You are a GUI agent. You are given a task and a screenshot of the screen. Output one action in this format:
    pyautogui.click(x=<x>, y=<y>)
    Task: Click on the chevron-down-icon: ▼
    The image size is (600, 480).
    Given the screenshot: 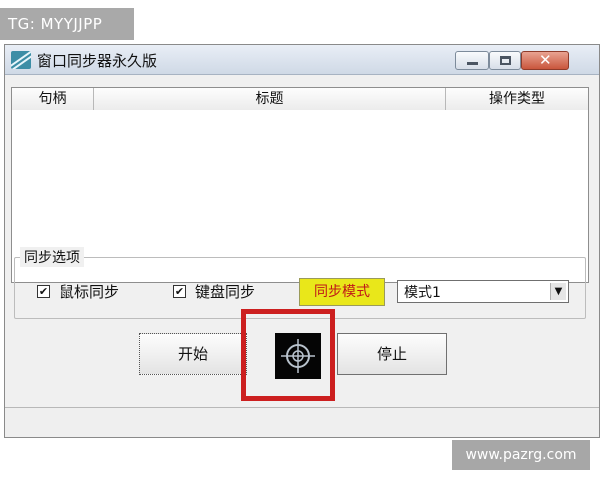 What is the action you would take?
    pyautogui.click(x=558, y=291)
    